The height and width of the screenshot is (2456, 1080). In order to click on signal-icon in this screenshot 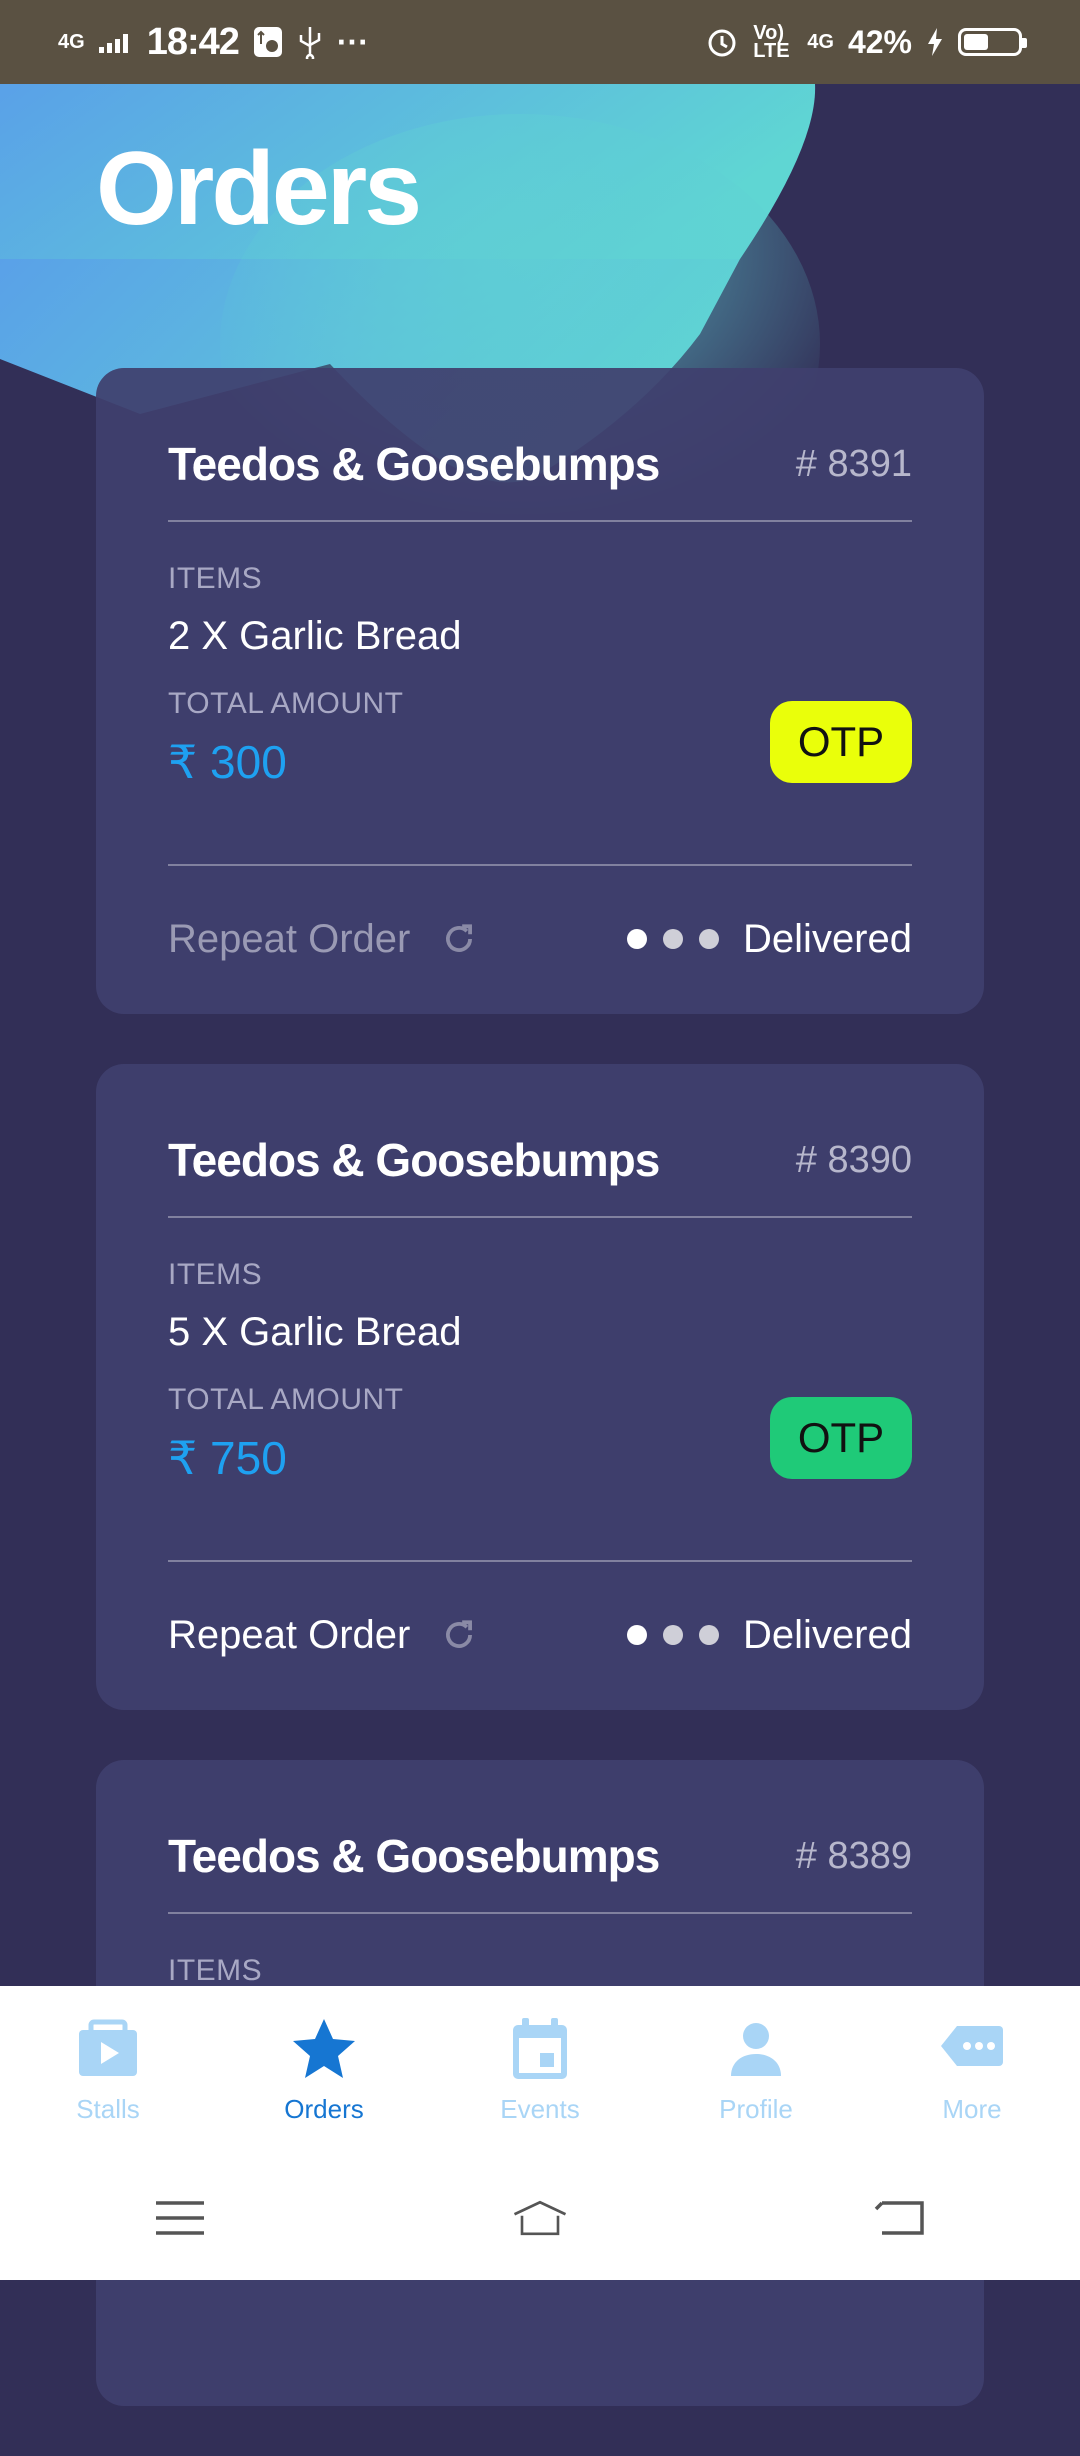, I will do `click(113, 43)`.